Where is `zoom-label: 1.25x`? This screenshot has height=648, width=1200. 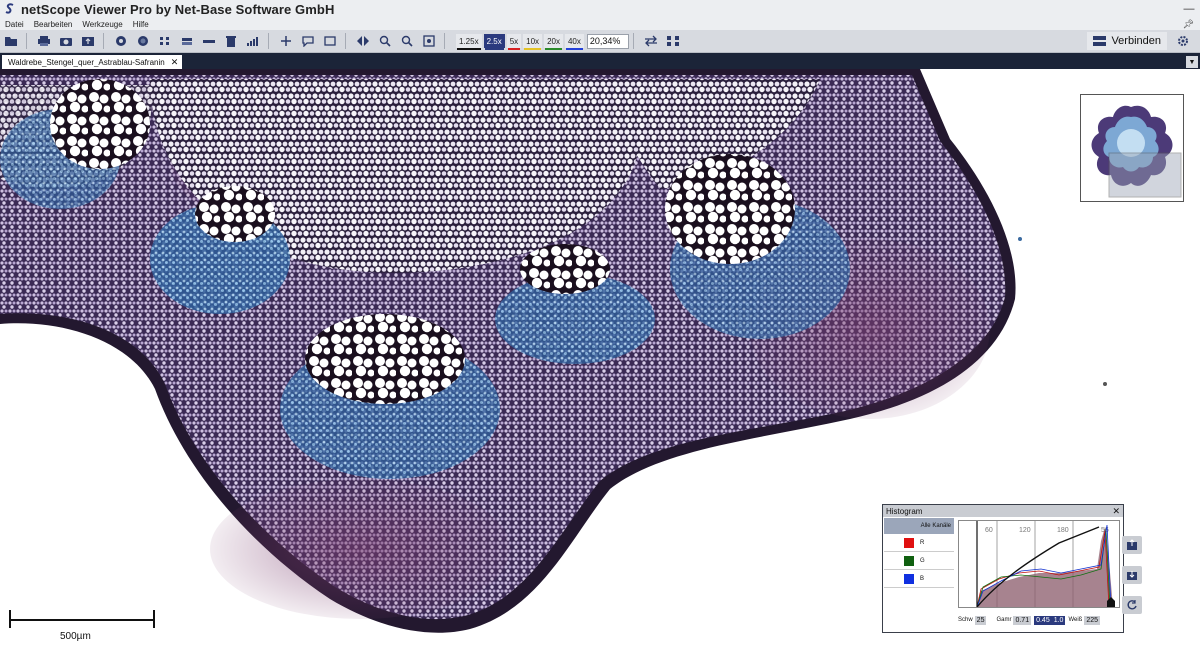 zoom-label: 1.25x is located at coordinates (469, 41).